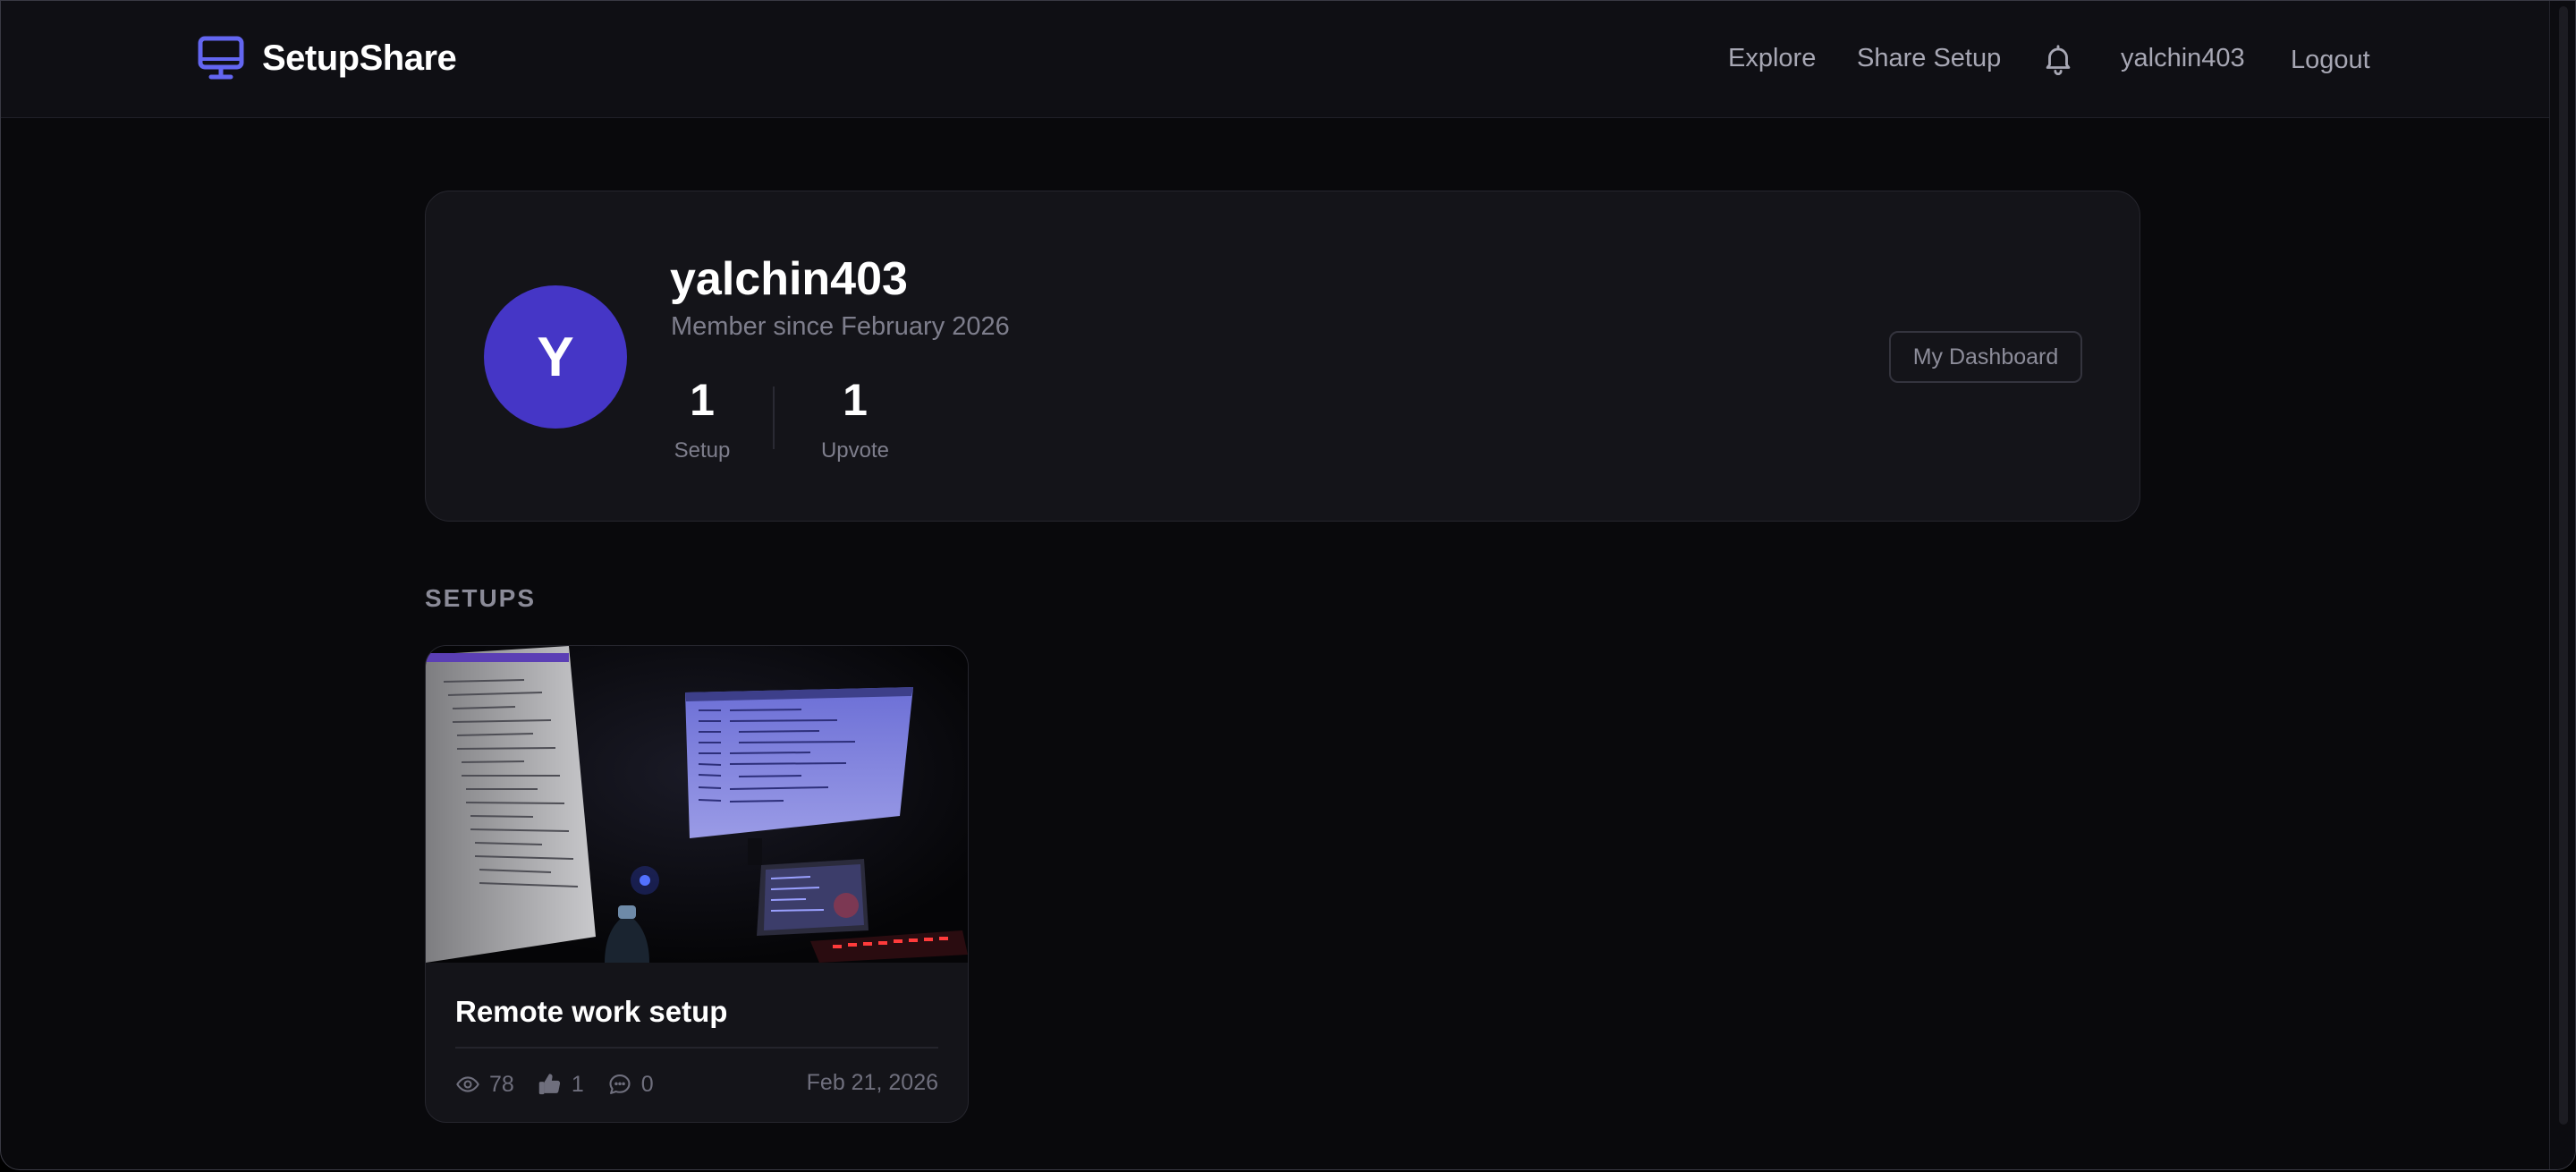  Describe the element at coordinates (2563, 566) in the screenshot. I see `scrollbar-thumb` at that location.